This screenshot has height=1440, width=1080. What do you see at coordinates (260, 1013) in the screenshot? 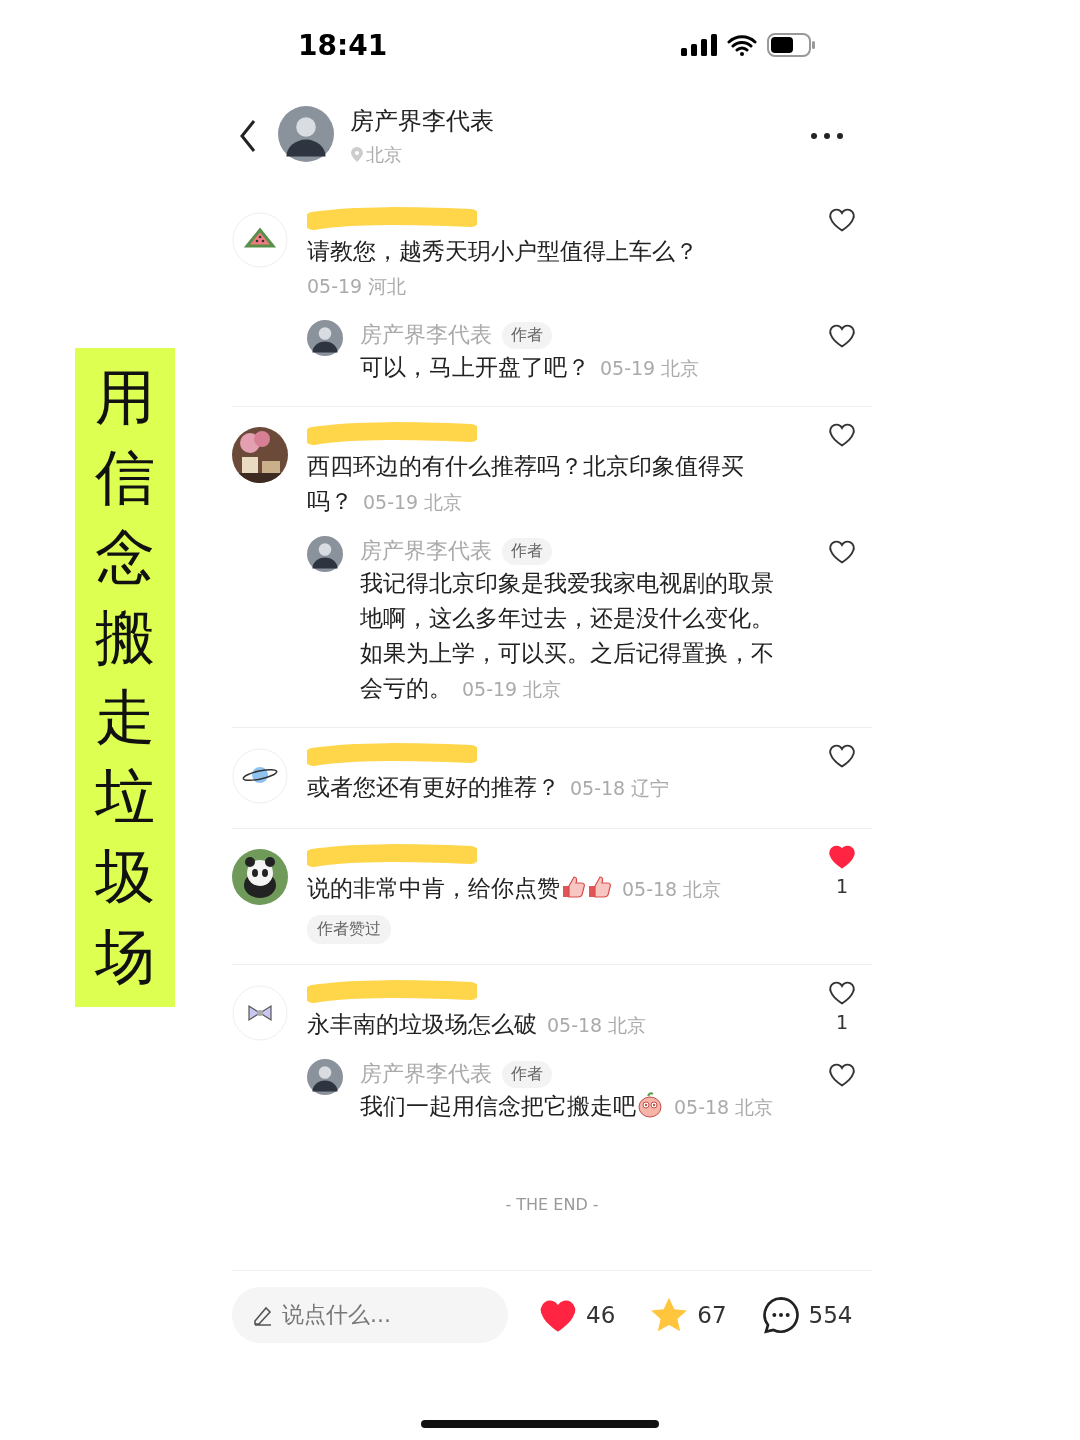
I see `bow-avatar-icon` at bounding box center [260, 1013].